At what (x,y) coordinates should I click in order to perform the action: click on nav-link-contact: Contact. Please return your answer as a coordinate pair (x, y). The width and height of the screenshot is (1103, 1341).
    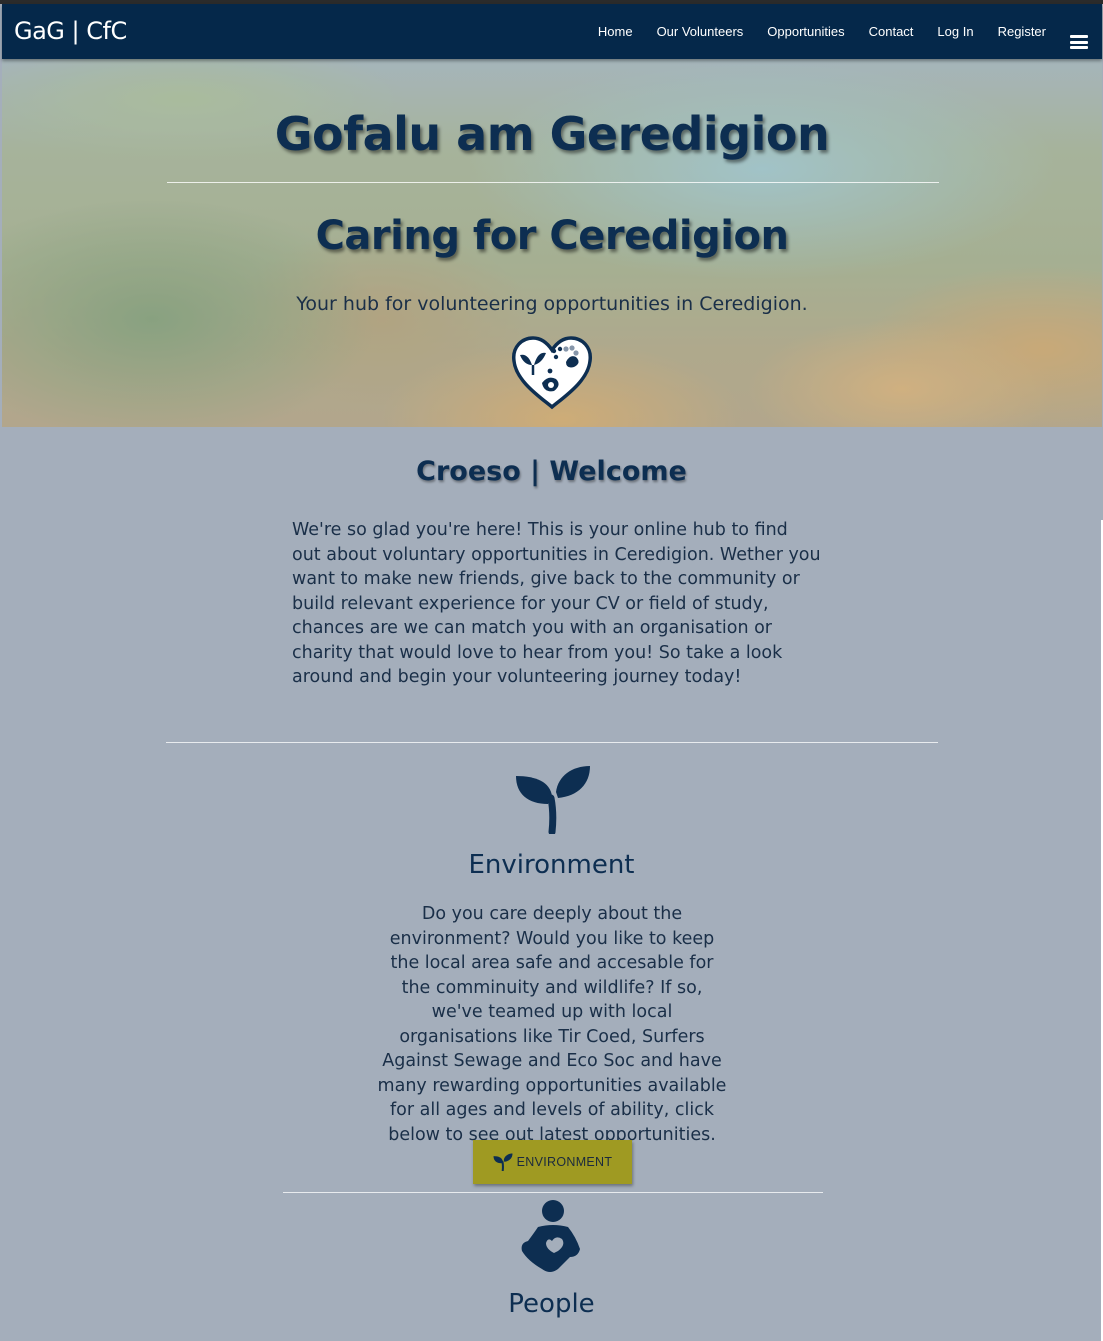
    Looking at the image, I should click on (891, 31).